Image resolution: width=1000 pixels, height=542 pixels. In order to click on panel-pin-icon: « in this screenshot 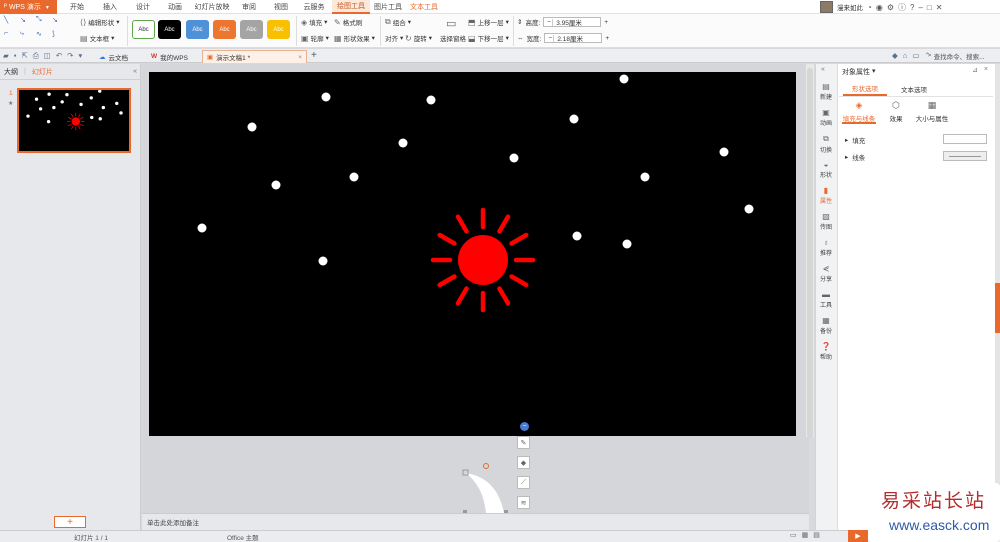, I will do `click(823, 69)`.